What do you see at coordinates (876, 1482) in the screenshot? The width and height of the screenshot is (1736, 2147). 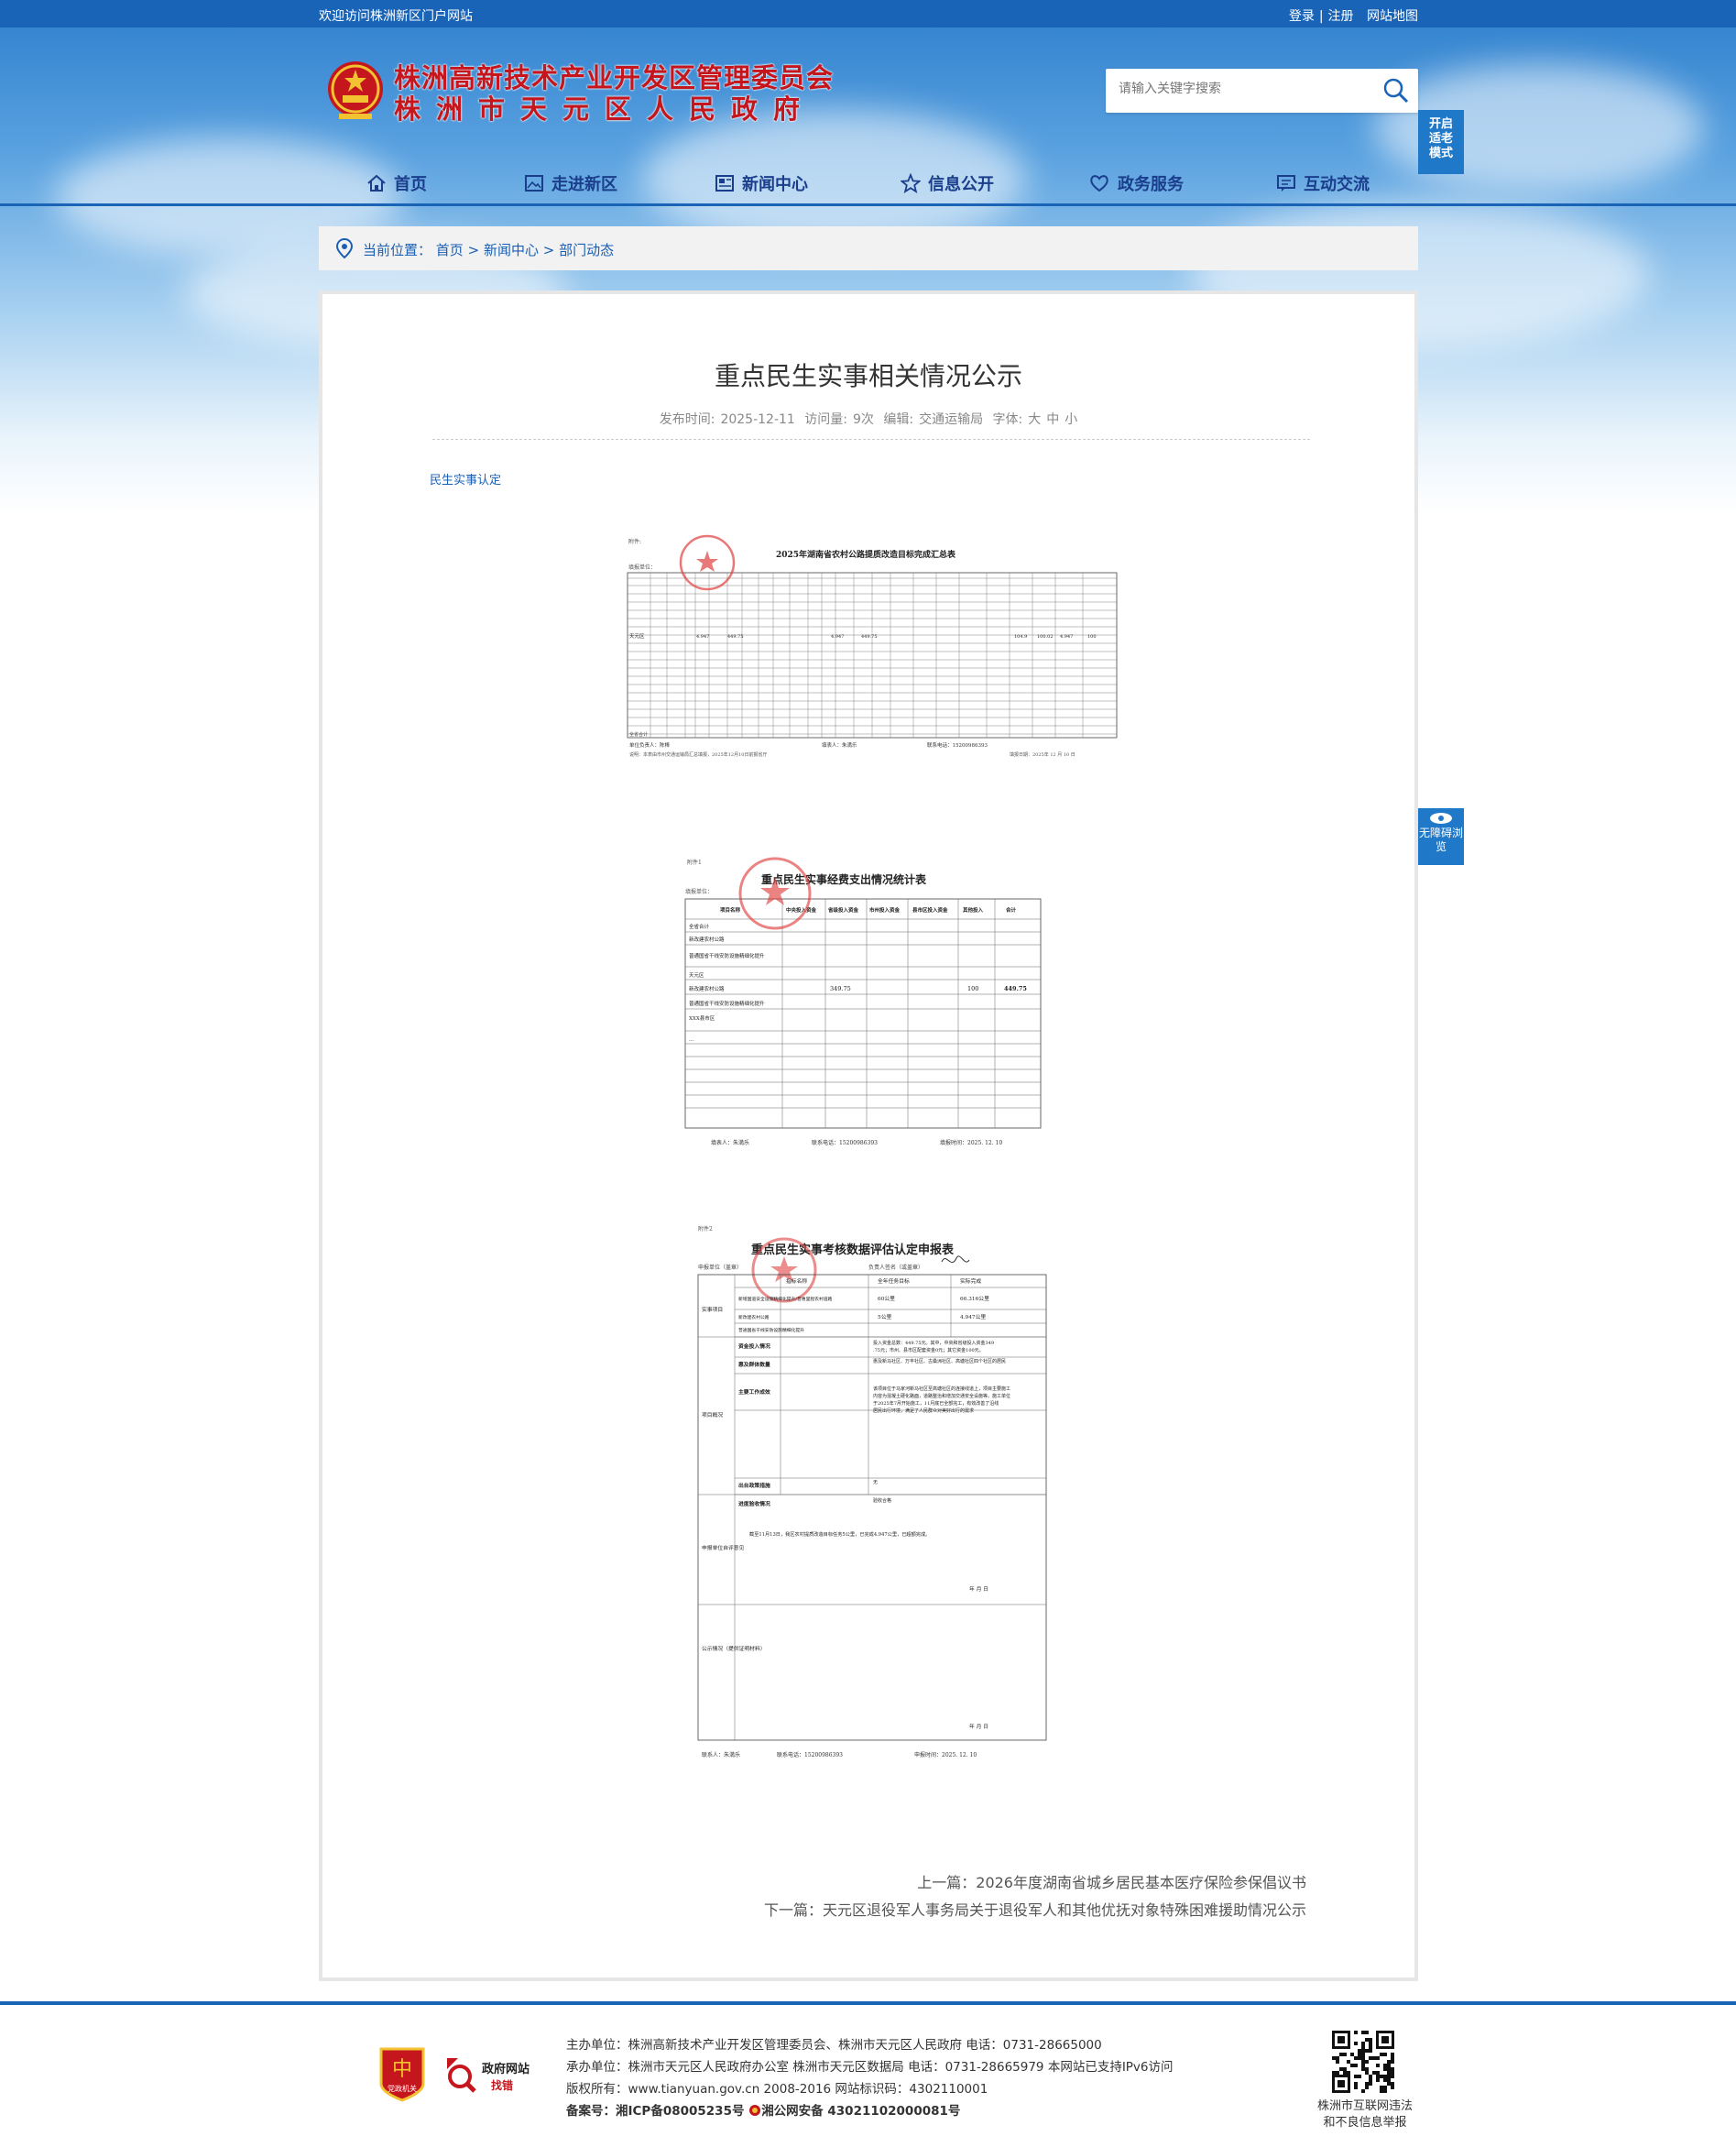 I see `doc3-detail-value: 无` at bounding box center [876, 1482].